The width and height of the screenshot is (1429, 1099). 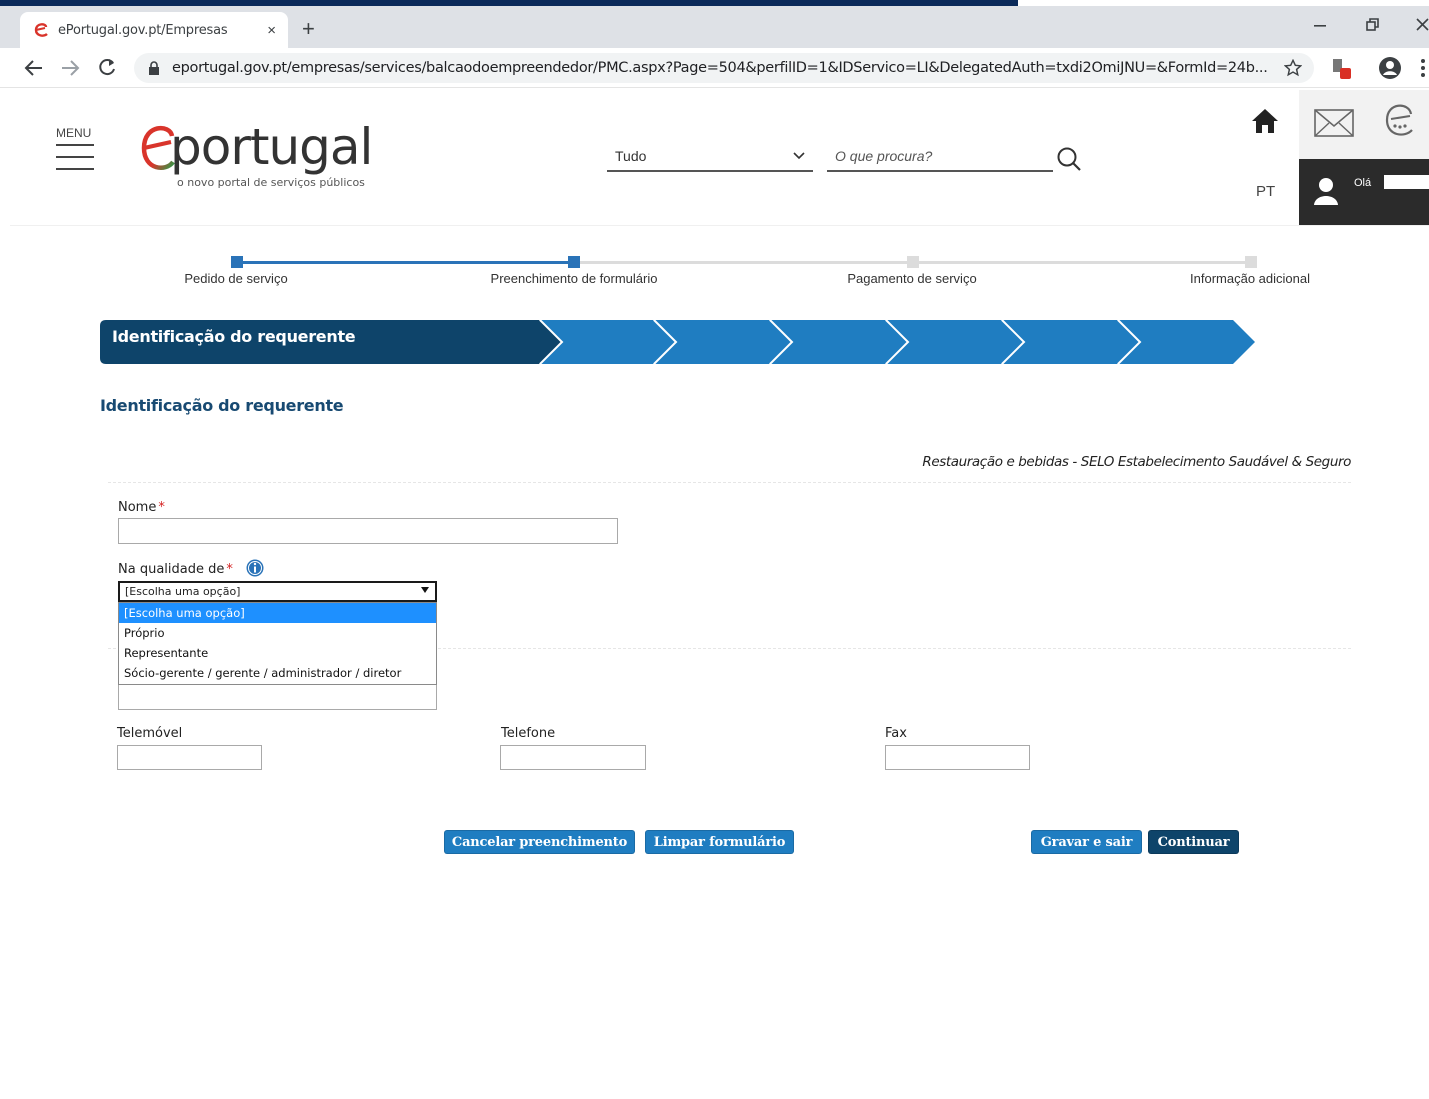 What do you see at coordinates (574, 278) in the screenshot?
I see `step-label-2: Preenchimento de formulário` at bounding box center [574, 278].